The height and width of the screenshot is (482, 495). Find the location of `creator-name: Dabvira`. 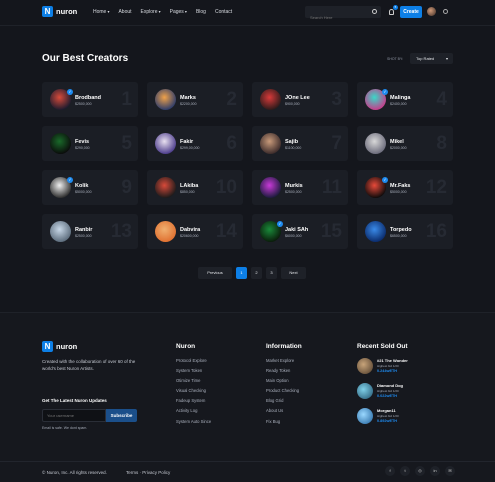

creator-name: Dabvira is located at coordinates (190, 230).